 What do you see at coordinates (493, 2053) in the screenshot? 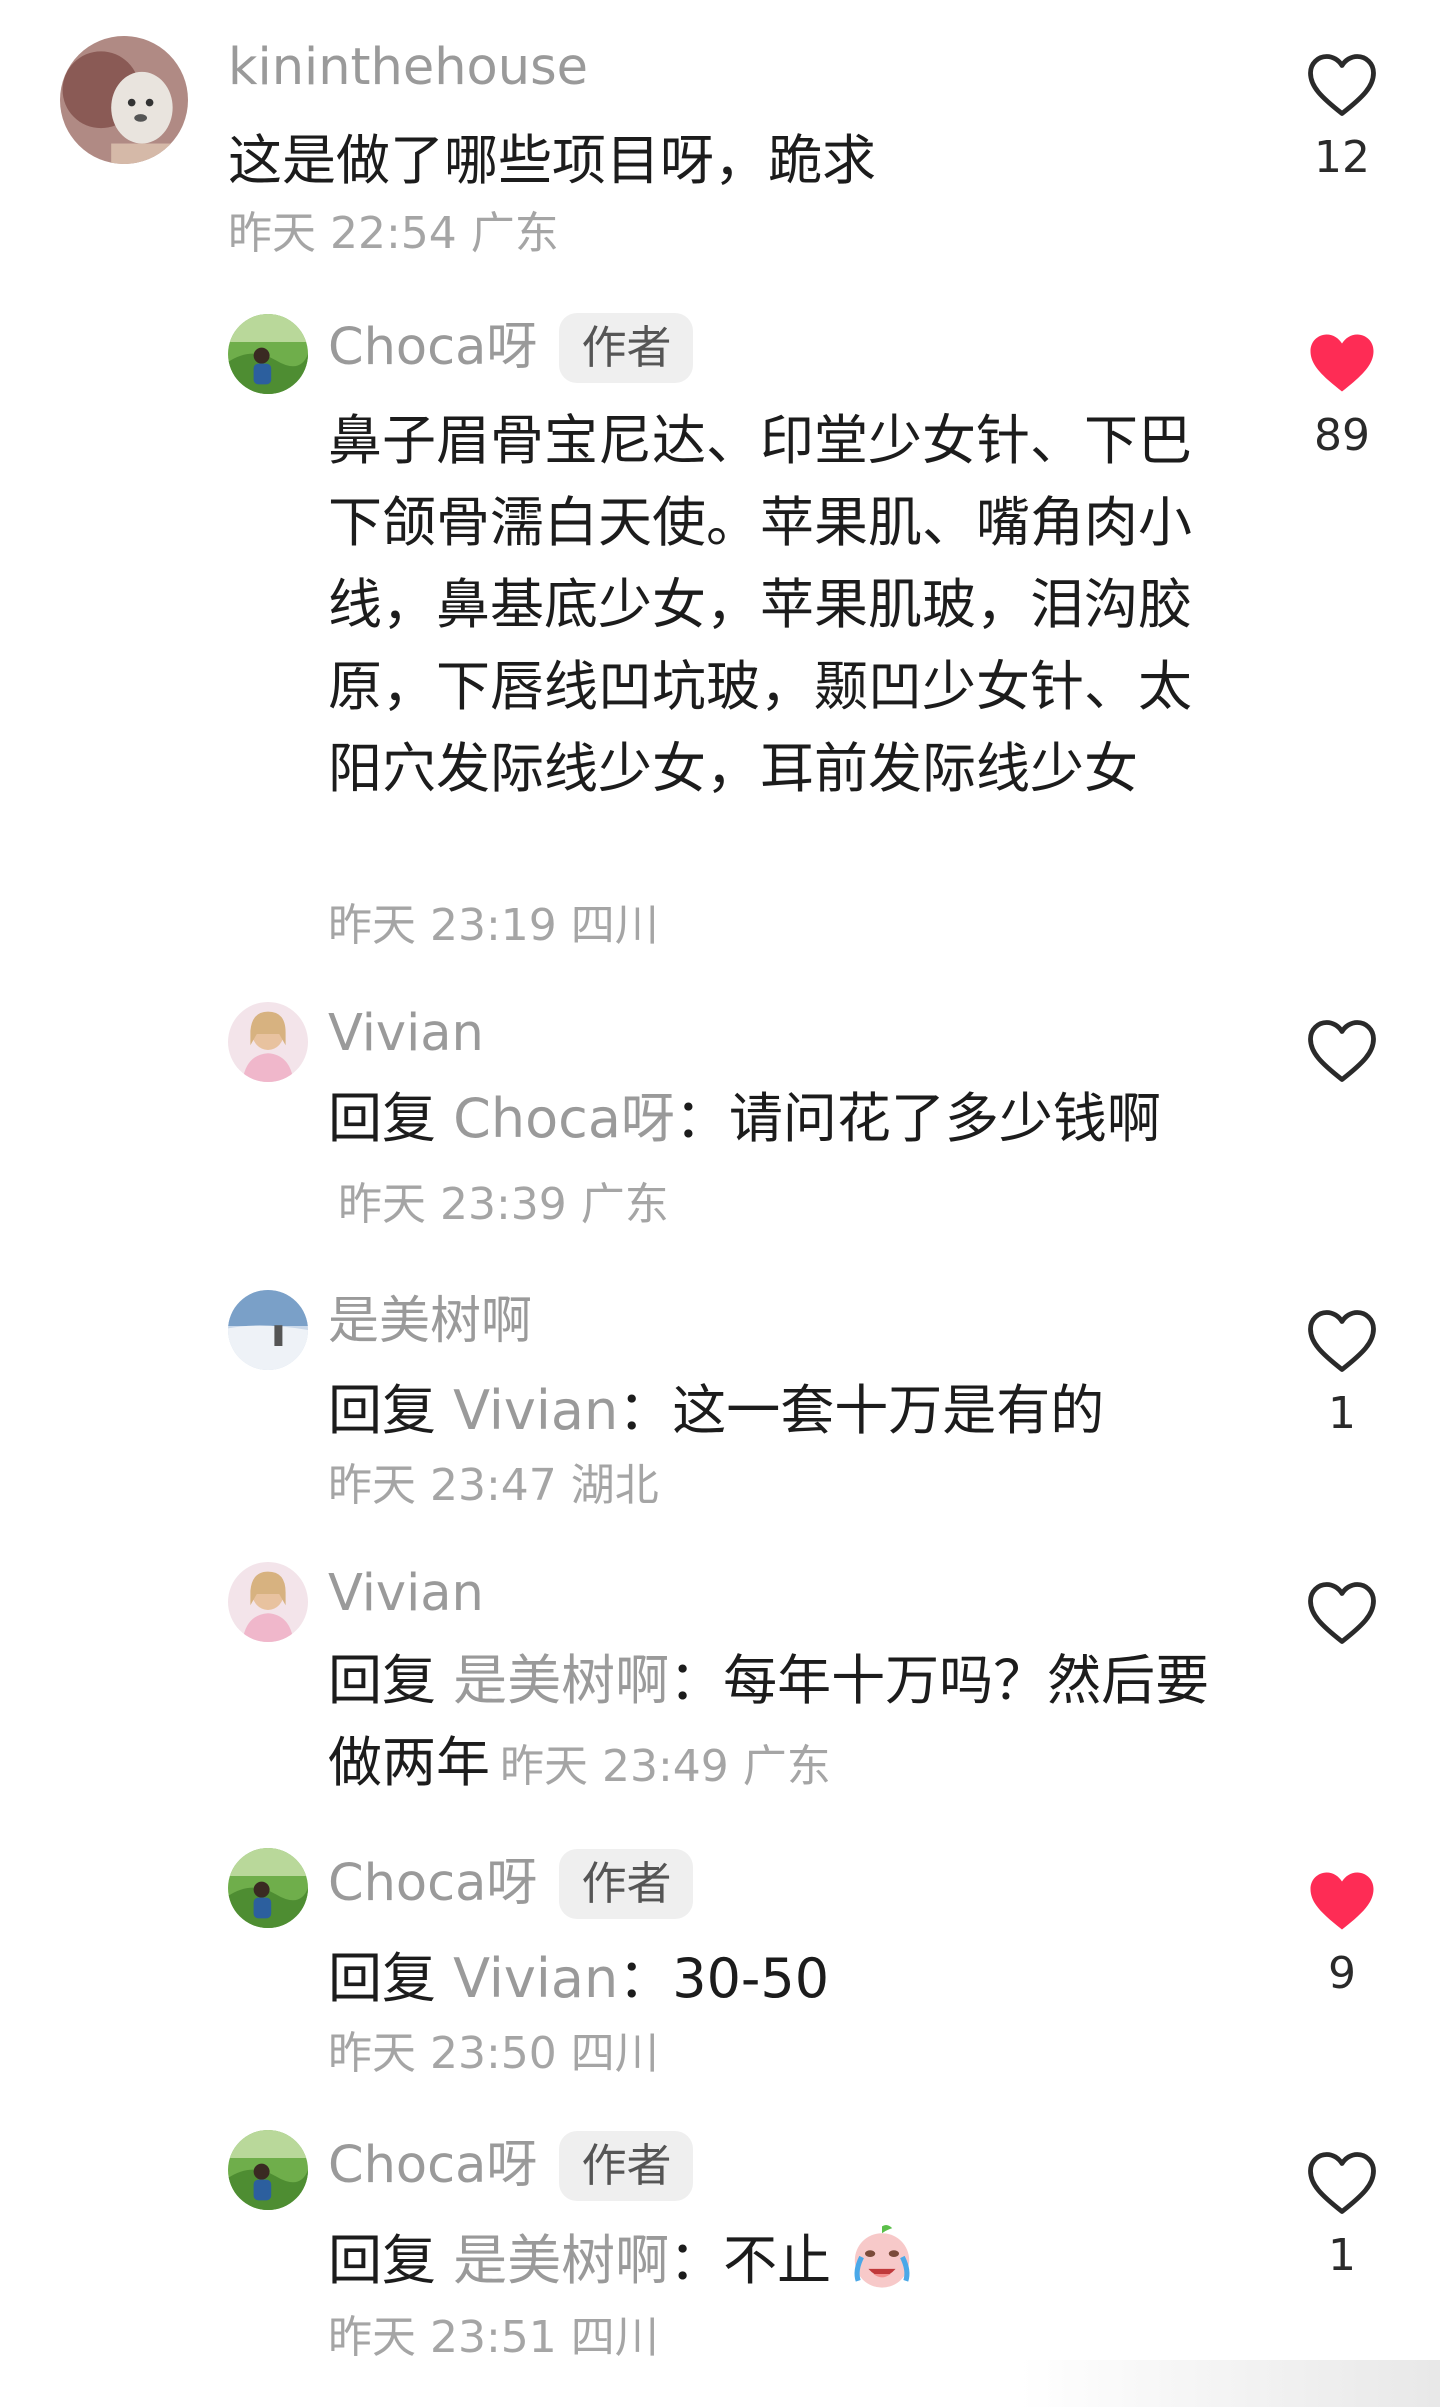
I see `comment-time-location: 昨天 23:50 四川` at bounding box center [493, 2053].